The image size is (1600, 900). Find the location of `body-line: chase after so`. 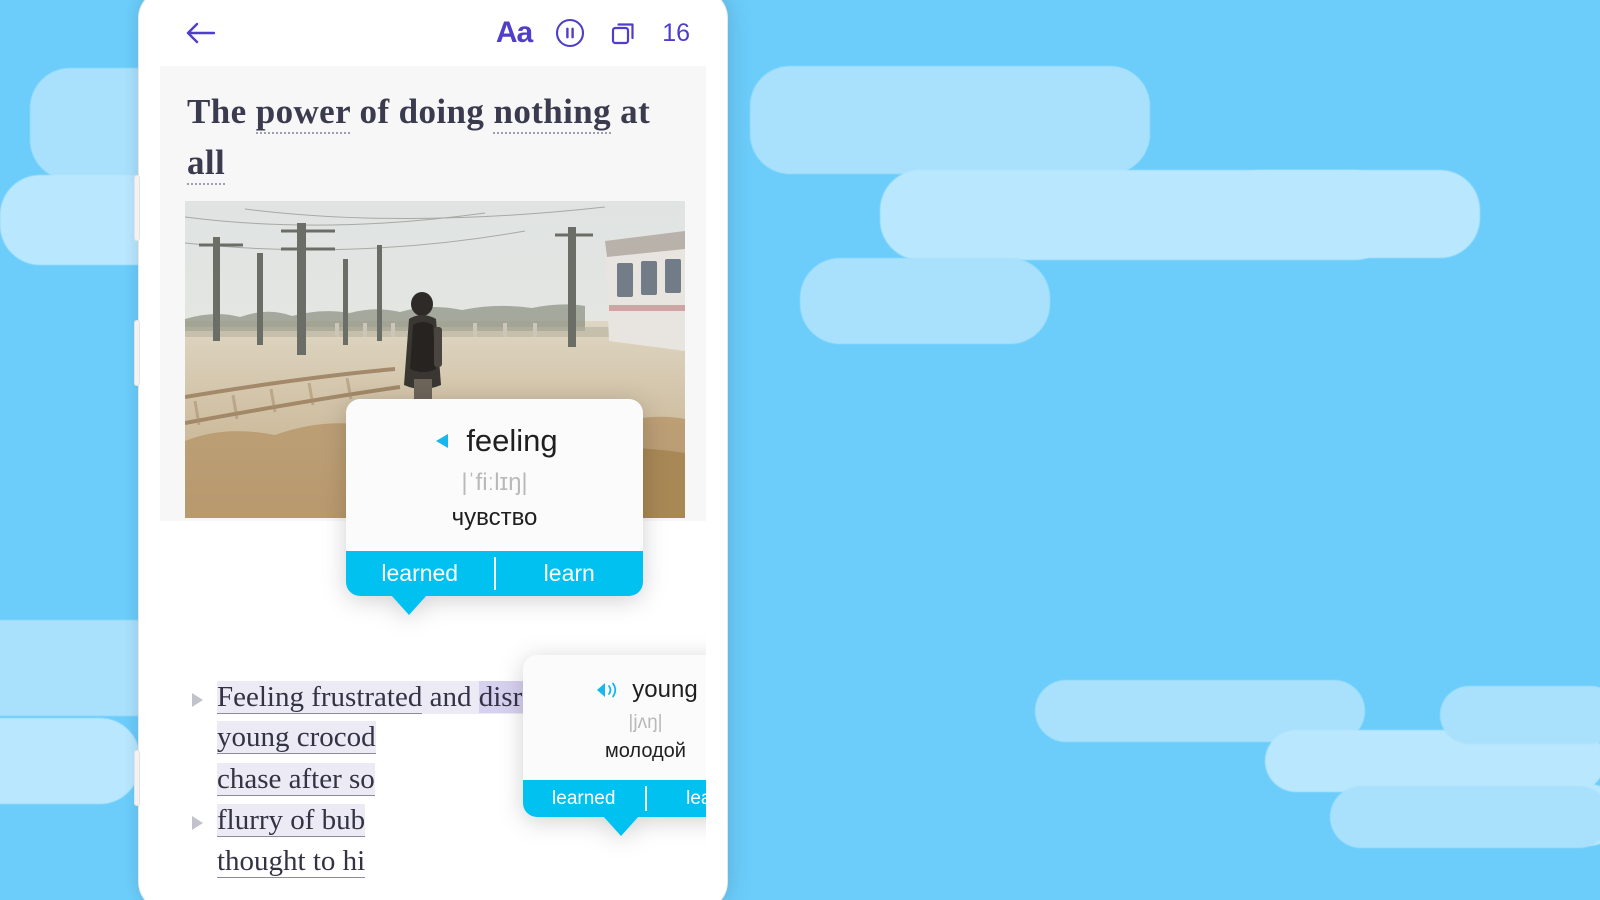

body-line: chase after so is located at coordinates (296, 779).